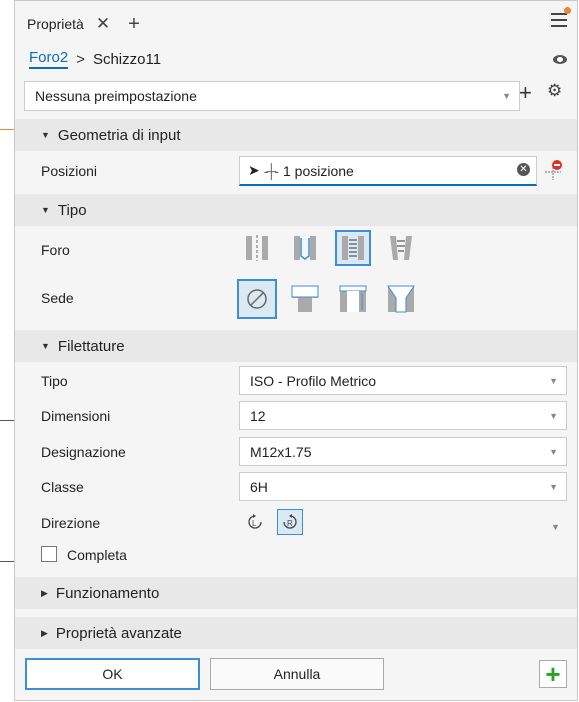 This screenshot has width=579, height=702. Describe the element at coordinates (134, 24) in the screenshot. I see `add-tab-icon: +` at that location.